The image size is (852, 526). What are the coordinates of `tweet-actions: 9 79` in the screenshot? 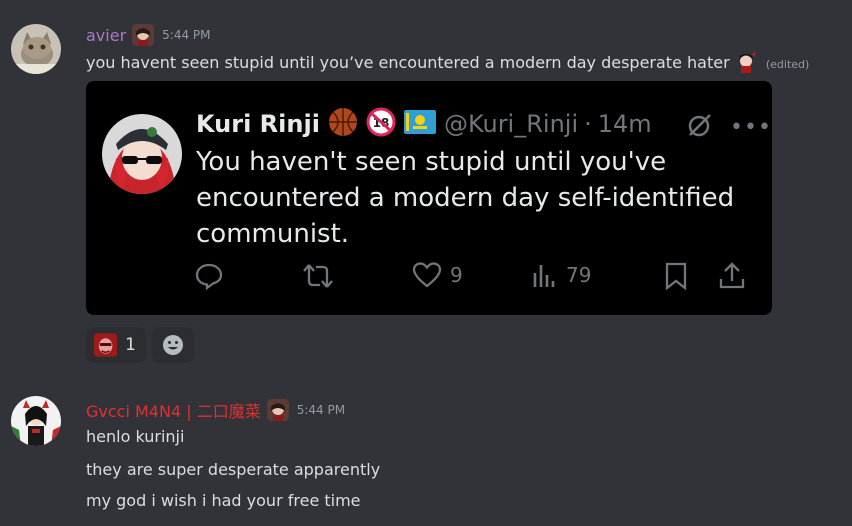 It's located at (474, 277).